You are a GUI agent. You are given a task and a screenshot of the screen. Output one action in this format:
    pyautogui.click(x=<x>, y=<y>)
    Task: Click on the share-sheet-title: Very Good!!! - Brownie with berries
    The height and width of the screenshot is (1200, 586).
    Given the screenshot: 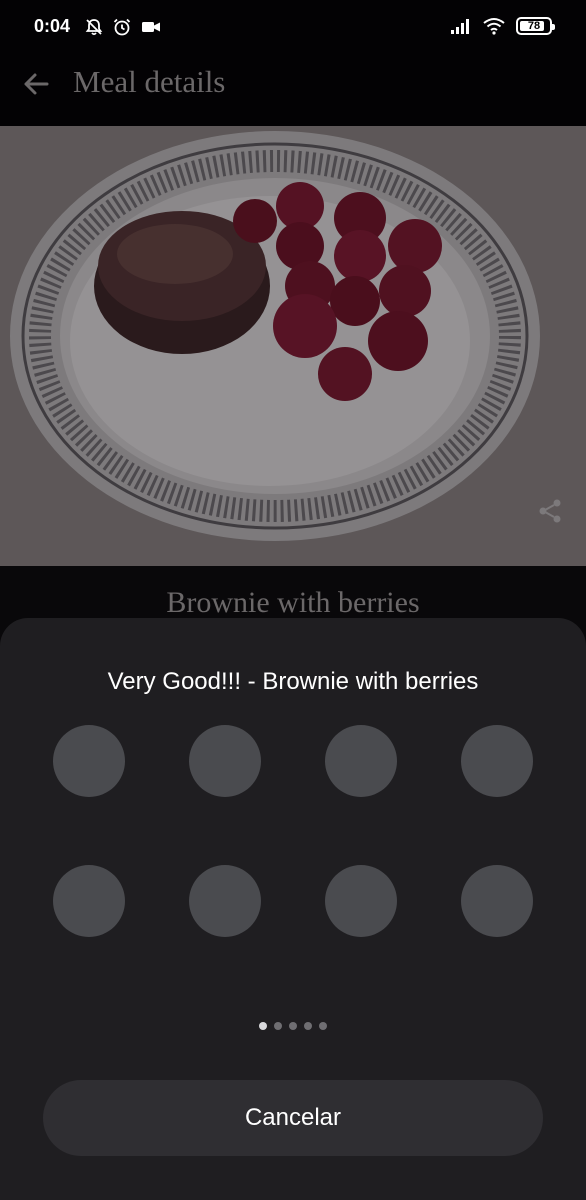 What is the action you would take?
    pyautogui.click(x=293, y=681)
    